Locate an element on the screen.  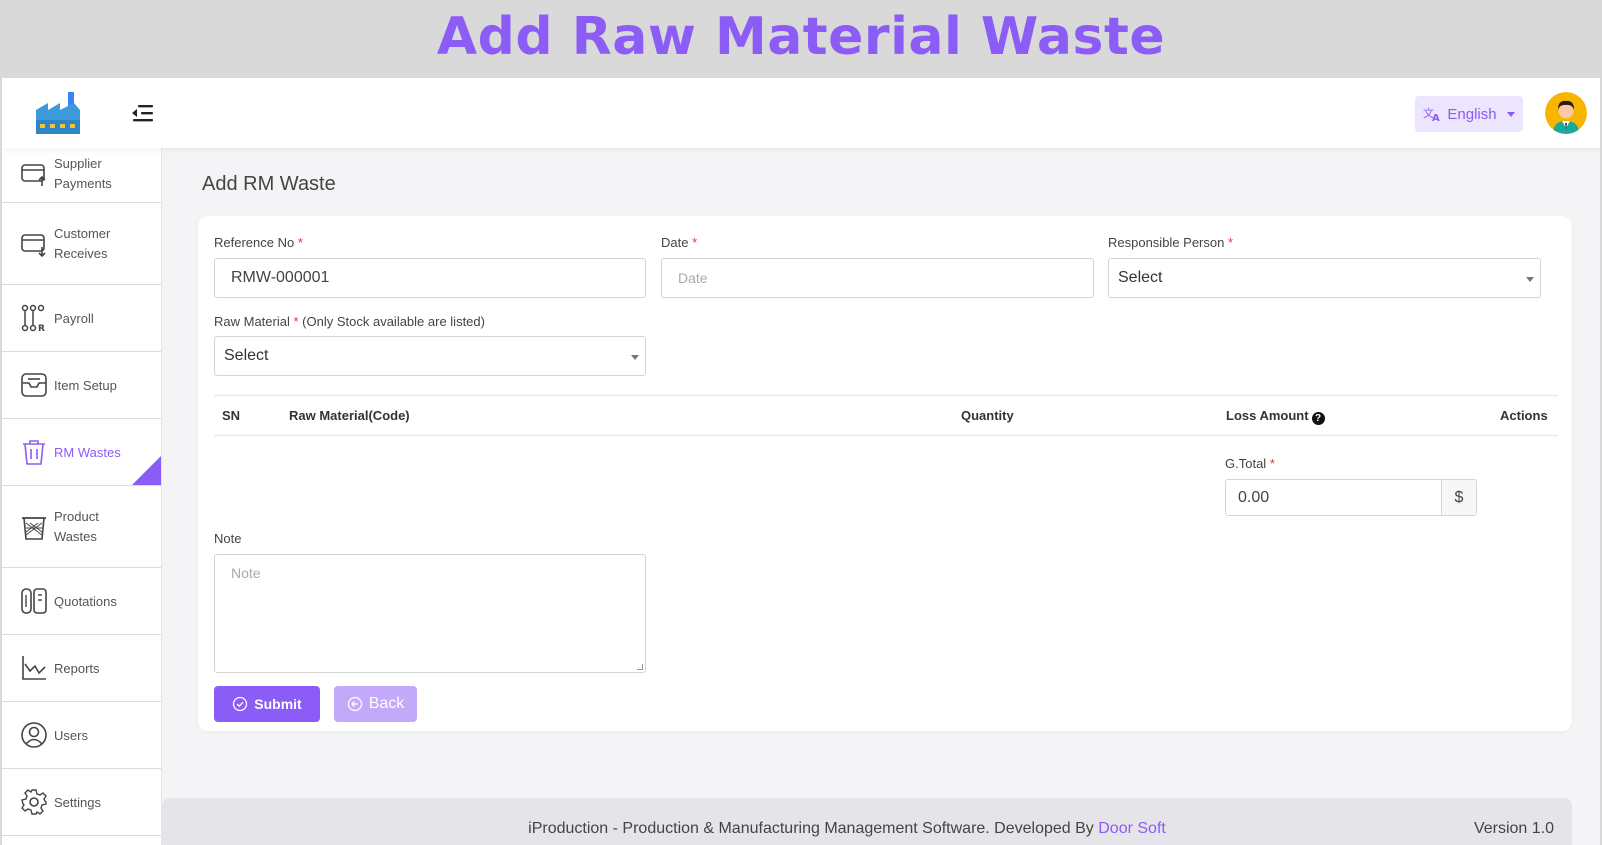
sidebar-item-label: Users is located at coordinates (71, 735).